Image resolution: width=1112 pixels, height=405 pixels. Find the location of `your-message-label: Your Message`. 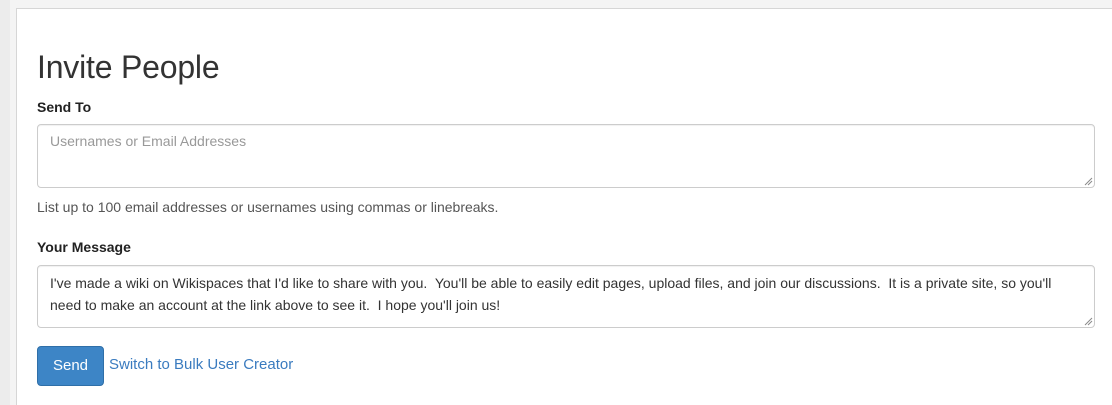

your-message-label: Your Message is located at coordinates (84, 247).